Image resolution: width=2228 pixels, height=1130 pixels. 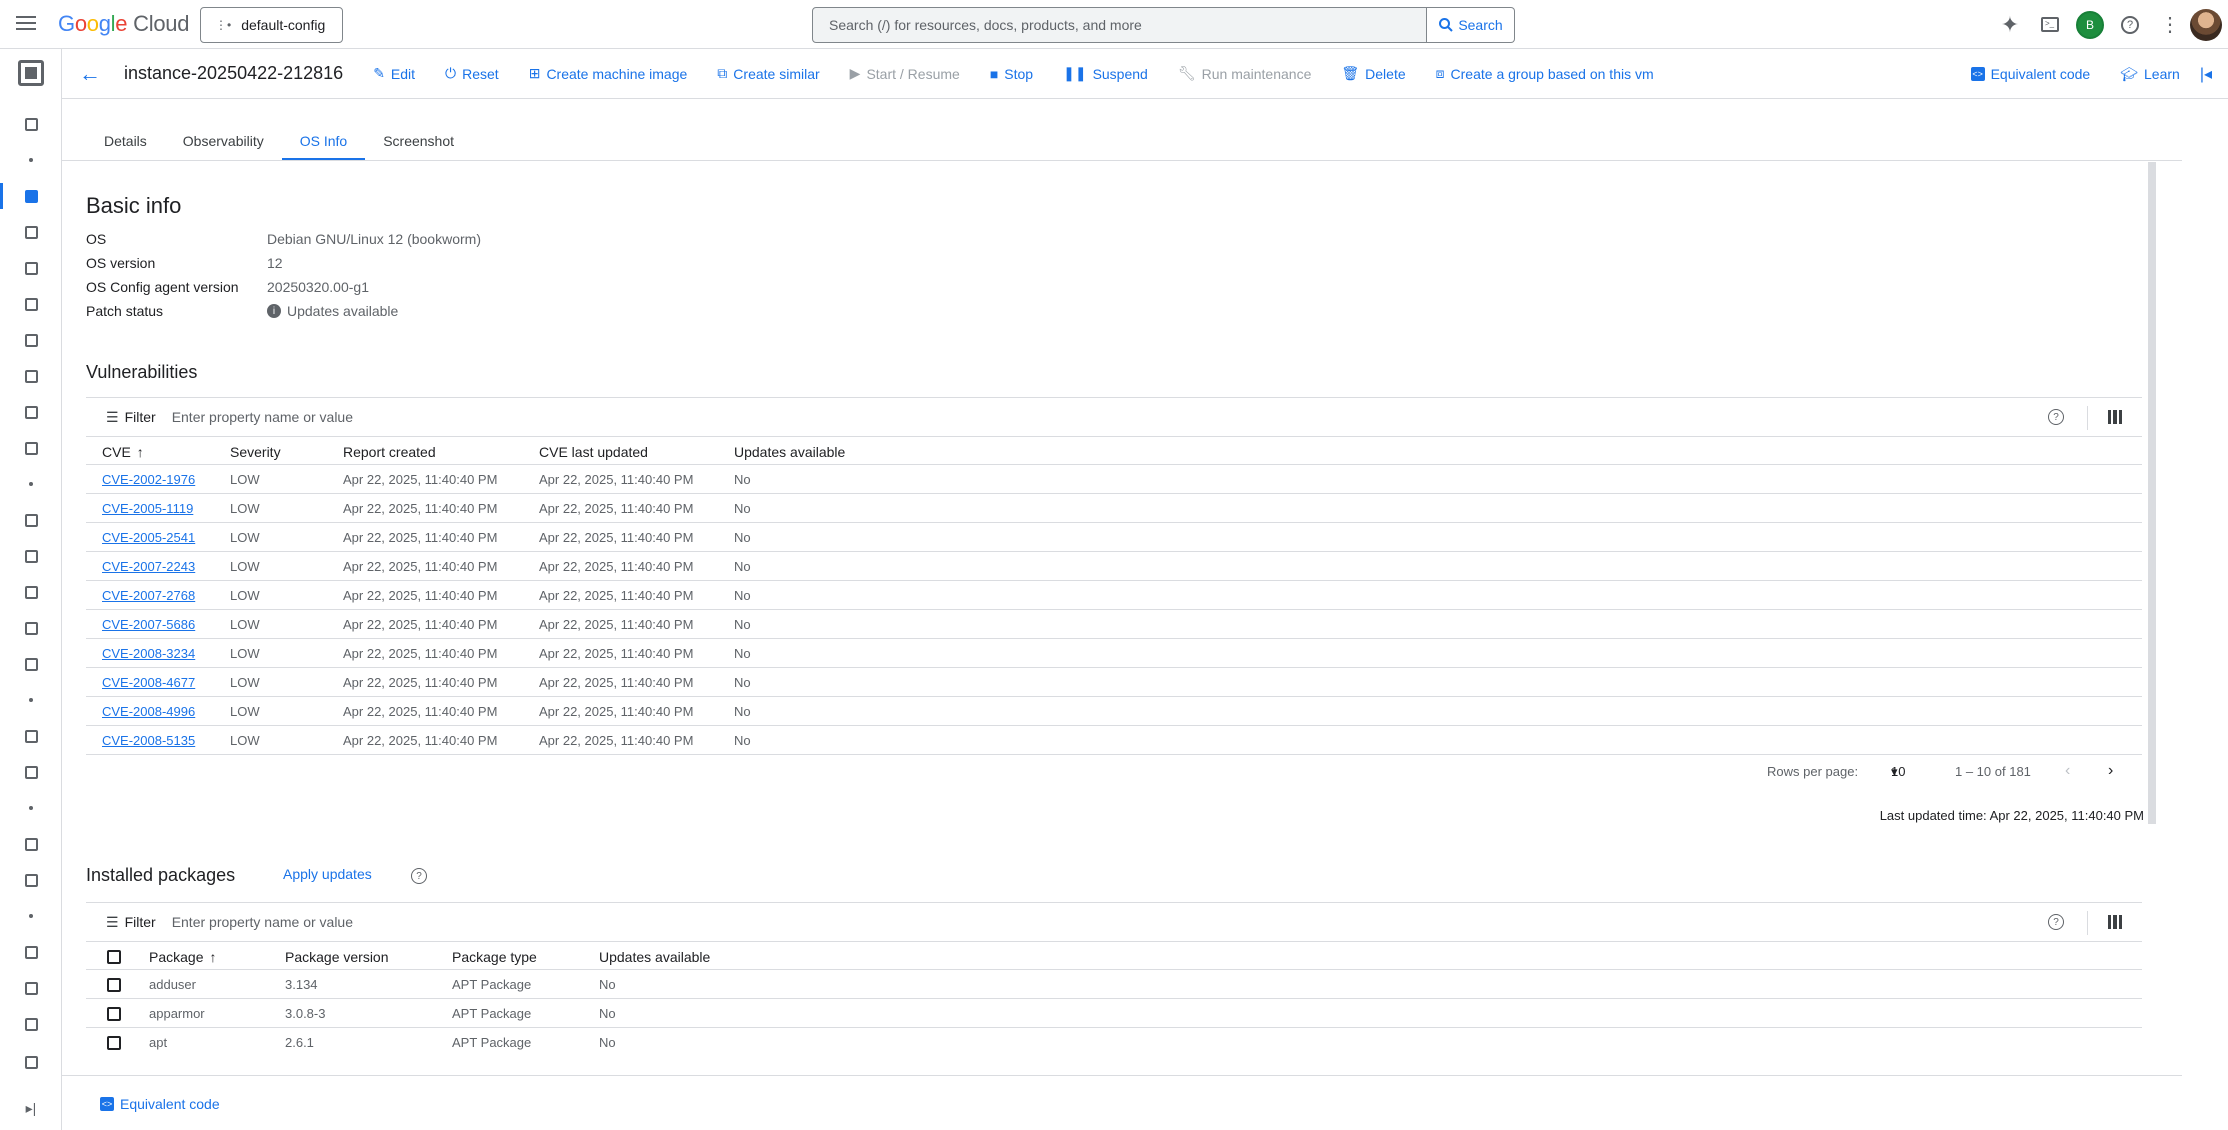 What do you see at coordinates (223, 143) in the screenshot?
I see `tab-observability: Observability` at bounding box center [223, 143].